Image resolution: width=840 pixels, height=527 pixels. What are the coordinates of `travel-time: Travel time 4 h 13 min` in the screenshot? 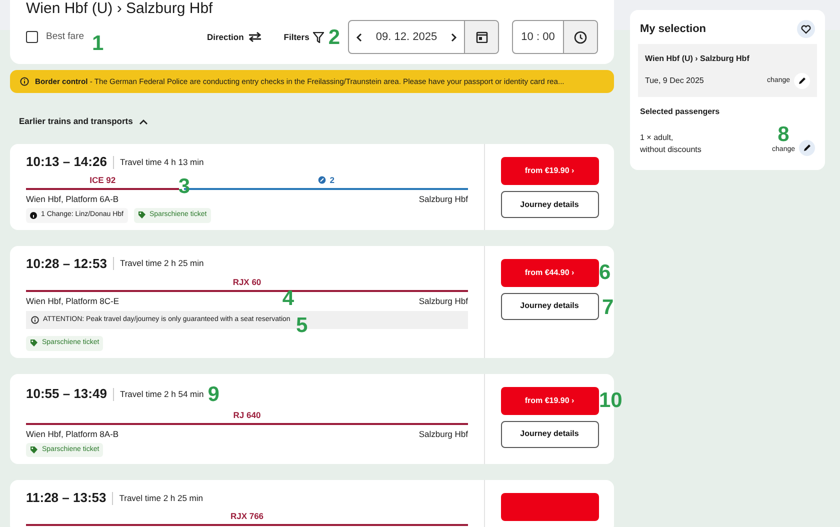 It's located at (158, 162).